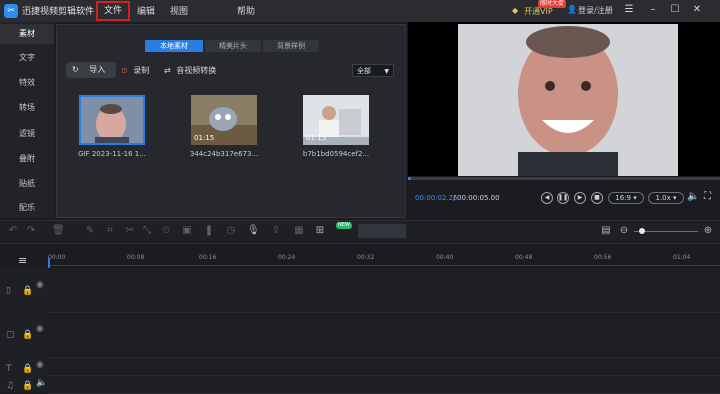  What do you see at coordinates (31, 231) in the screenshot?
I see `redo-icon: ↷` at bounding box center [31, 231].